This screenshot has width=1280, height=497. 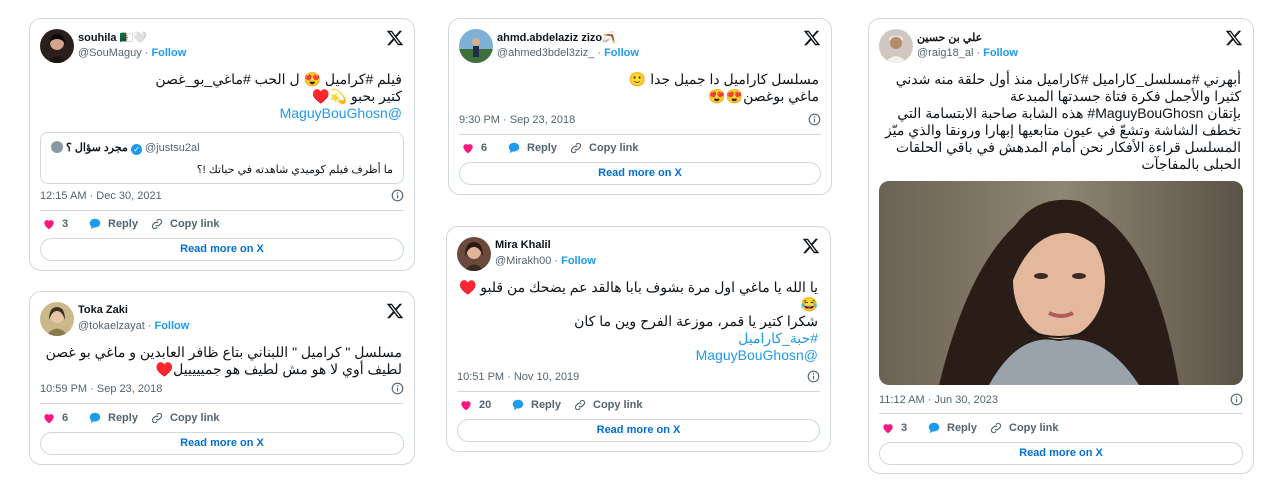 I want to click on tweet-media-image, so click(x=1061, y=283).